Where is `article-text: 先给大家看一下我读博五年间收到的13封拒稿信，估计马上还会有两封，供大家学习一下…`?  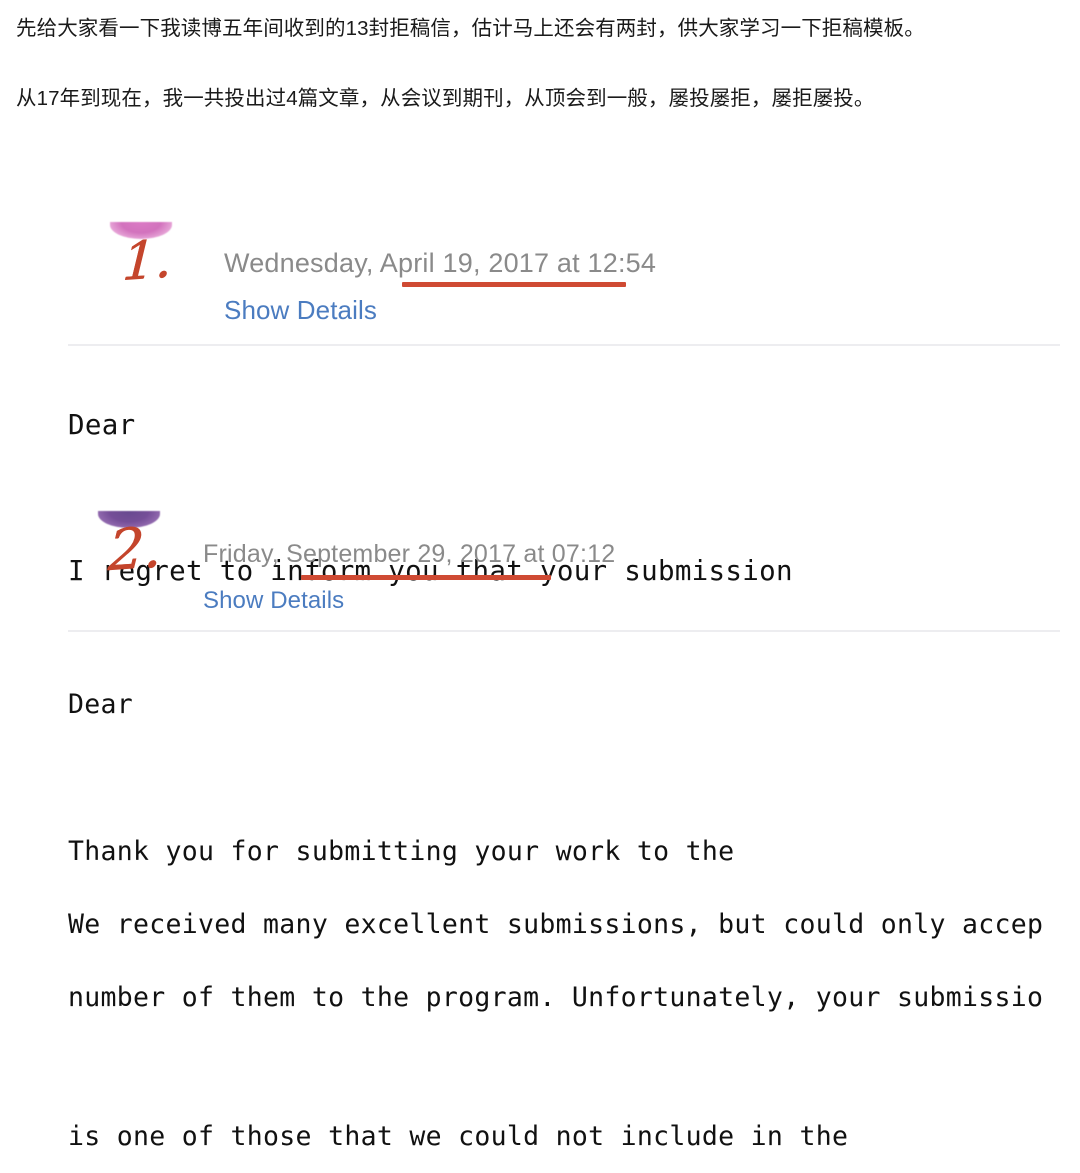 article-text: 先给大家看一下我读博五年间收到的13封拒稿信，估计马上还会有两封，供大家学习一下… is located at coordinates (540, 64).